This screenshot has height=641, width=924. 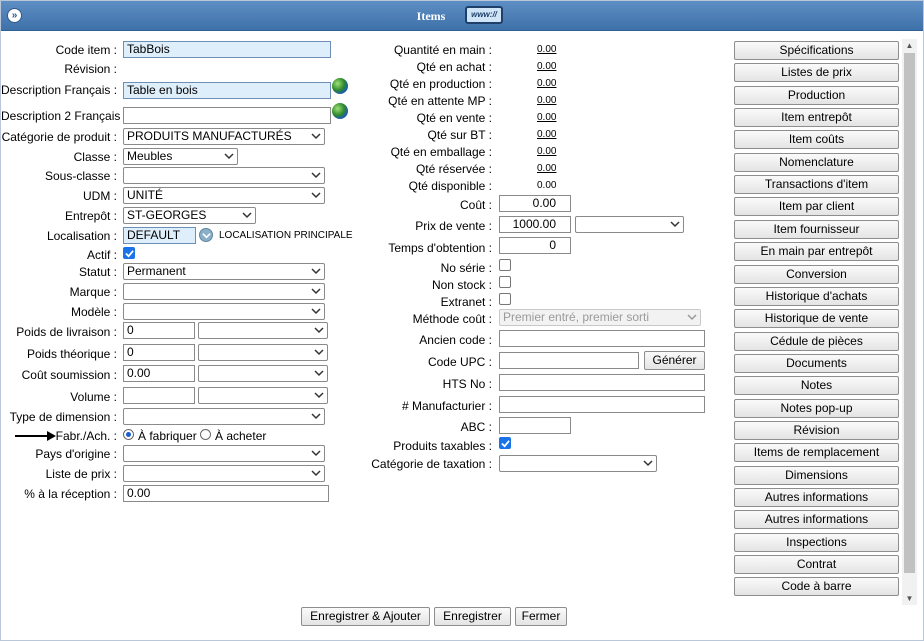 I want to click on poids-theorique-unit-select, so click(x=263, y=352).